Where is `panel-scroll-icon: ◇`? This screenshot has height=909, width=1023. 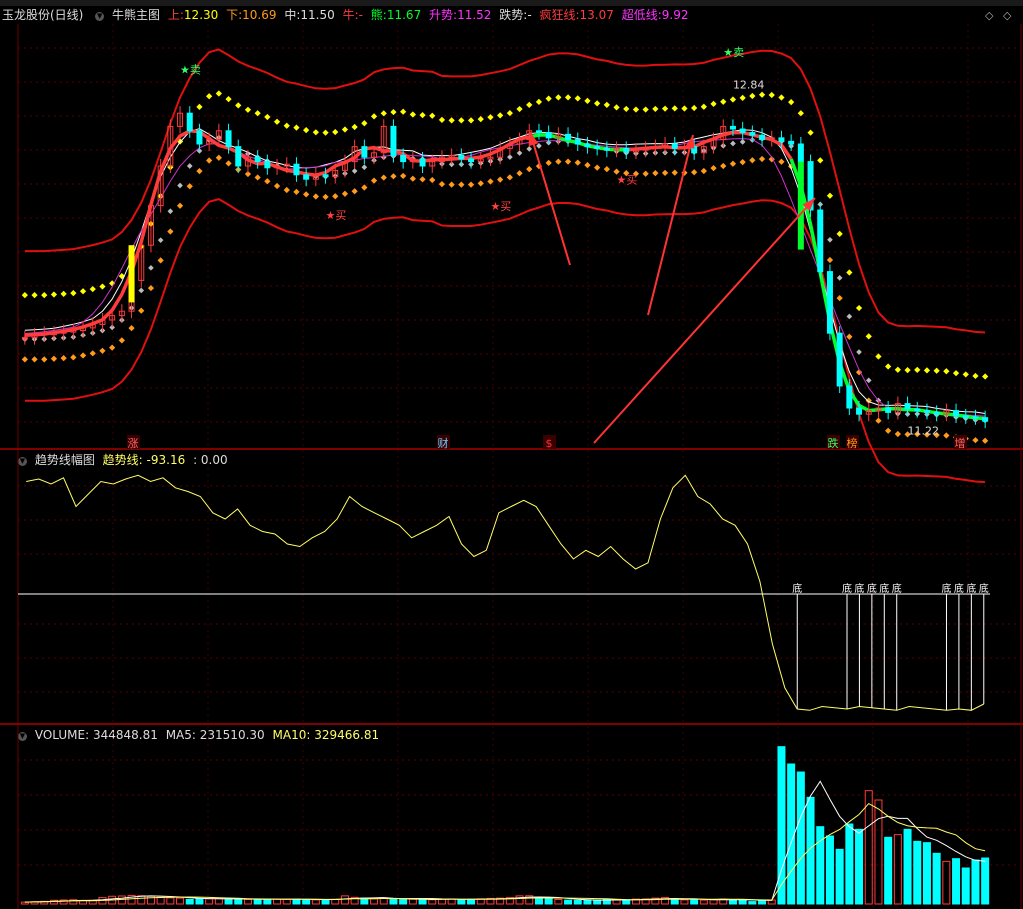
panel-scroll-icon: ◇ is located at coordinates (1007, 15).